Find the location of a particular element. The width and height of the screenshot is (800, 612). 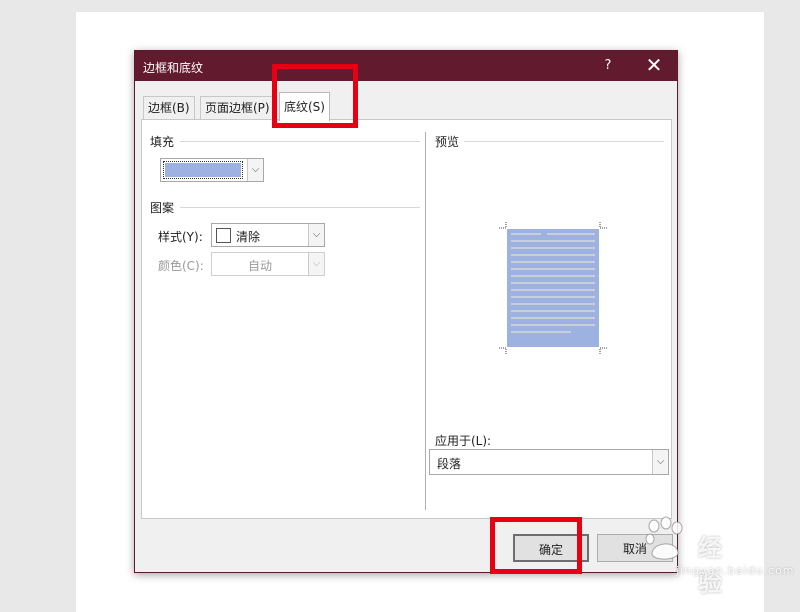

tab-shading: 底纹(S) is located at coordinates (304, 106).